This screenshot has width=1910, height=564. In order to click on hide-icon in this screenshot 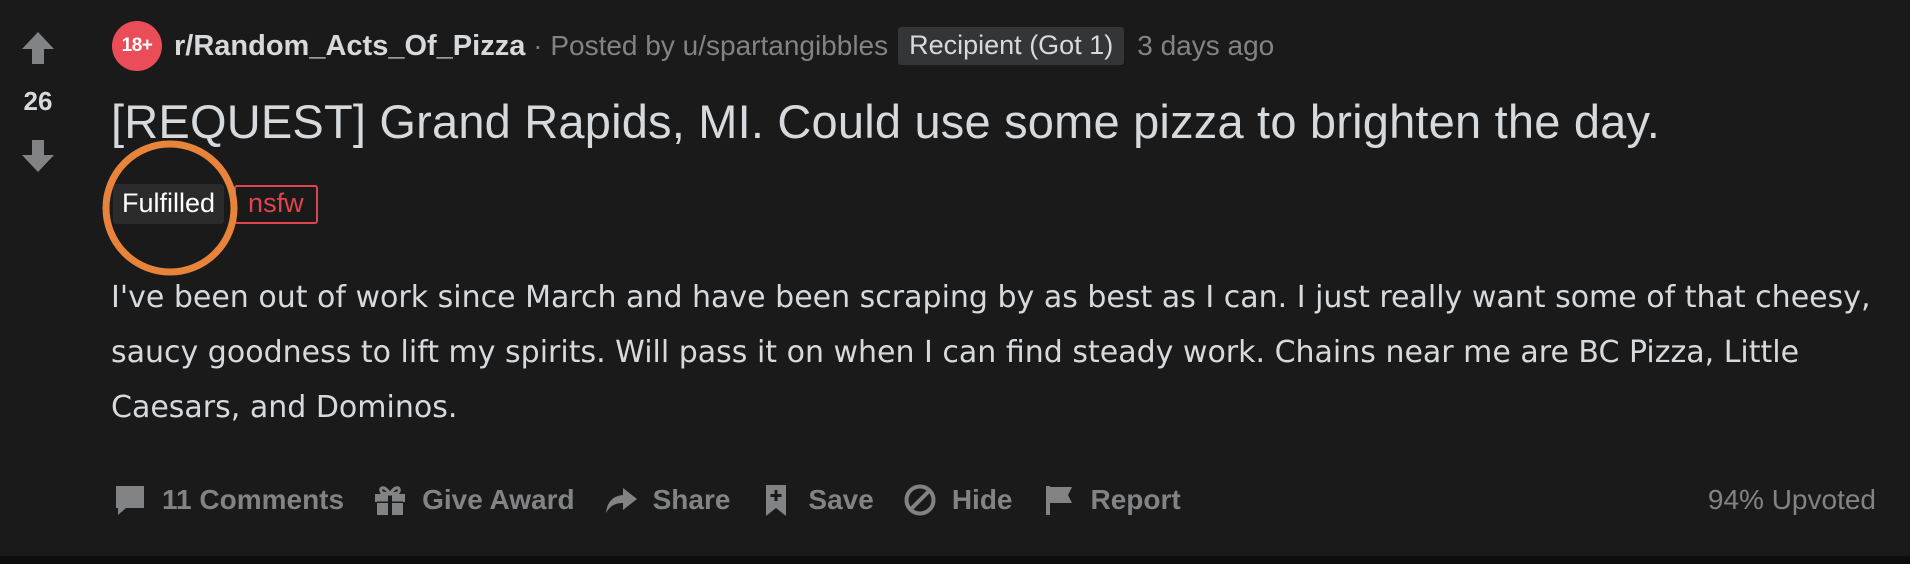, I will do `click(920, 500)`.